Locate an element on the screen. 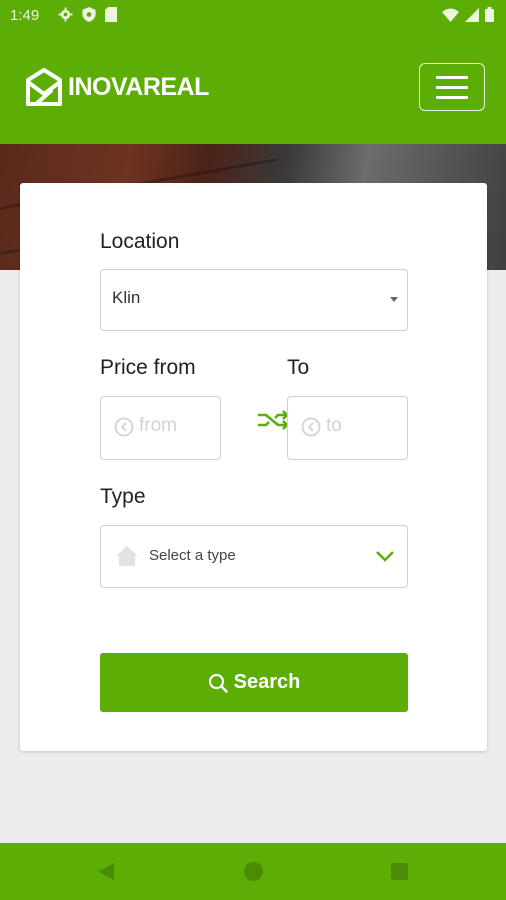 The image size is (506, 900). to-placeholder: to is located at coordinates (334, 425).